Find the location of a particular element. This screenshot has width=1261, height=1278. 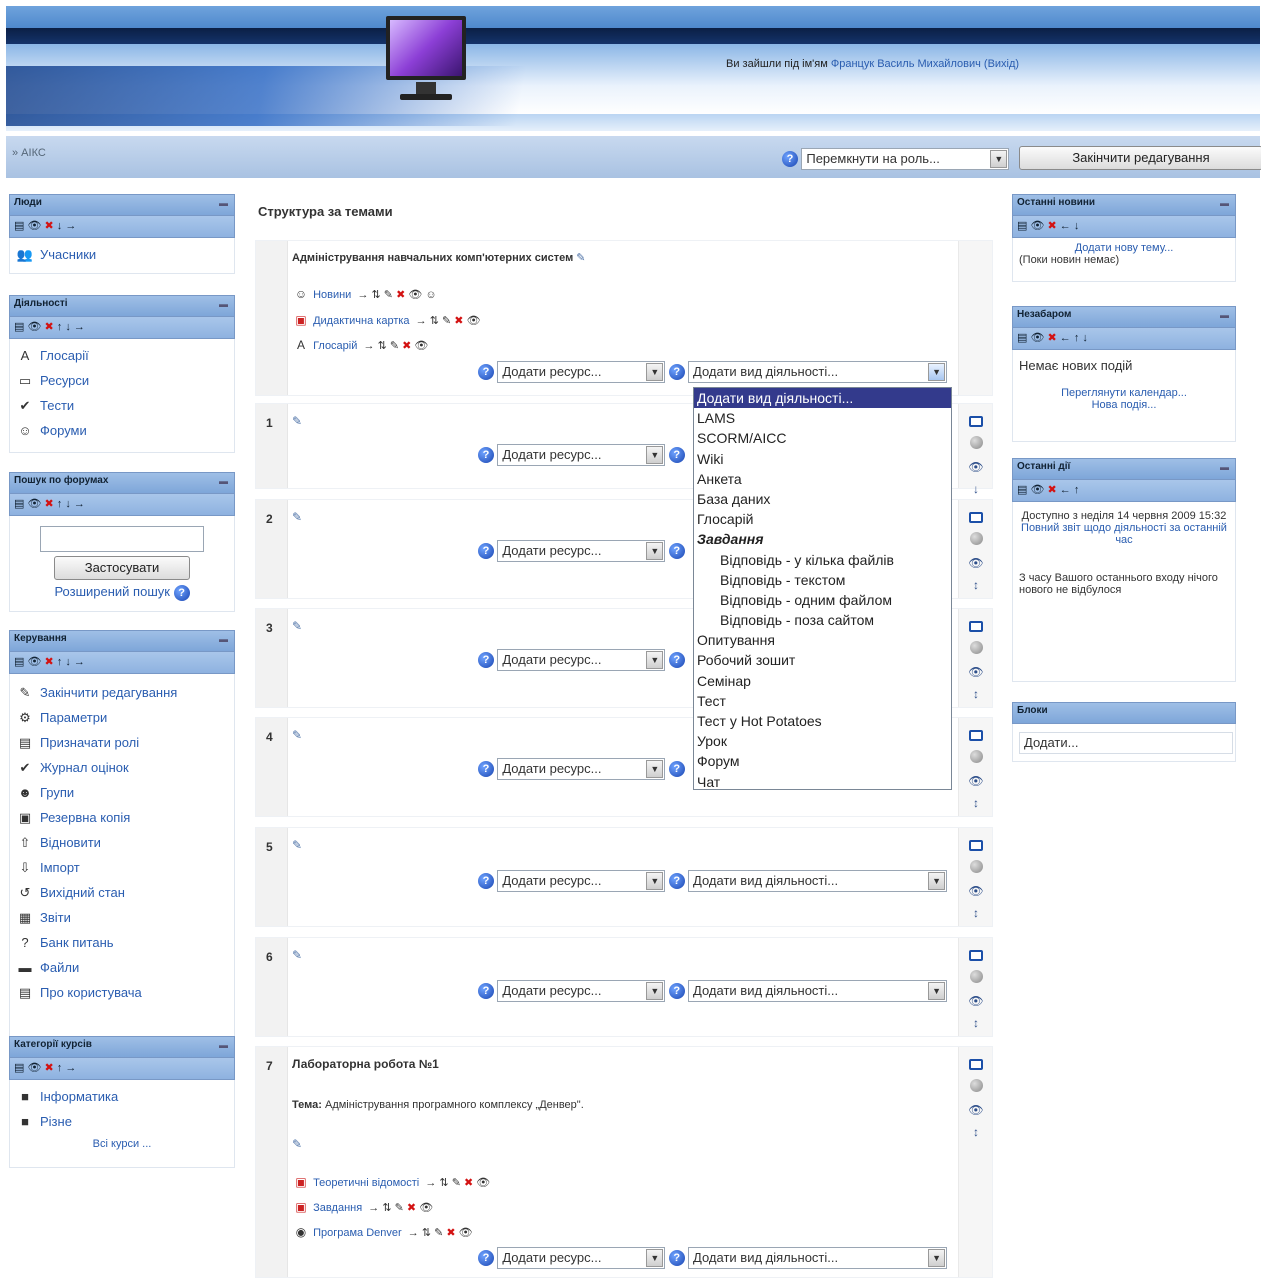

forum-search-input is located at coordinates (122, 539).